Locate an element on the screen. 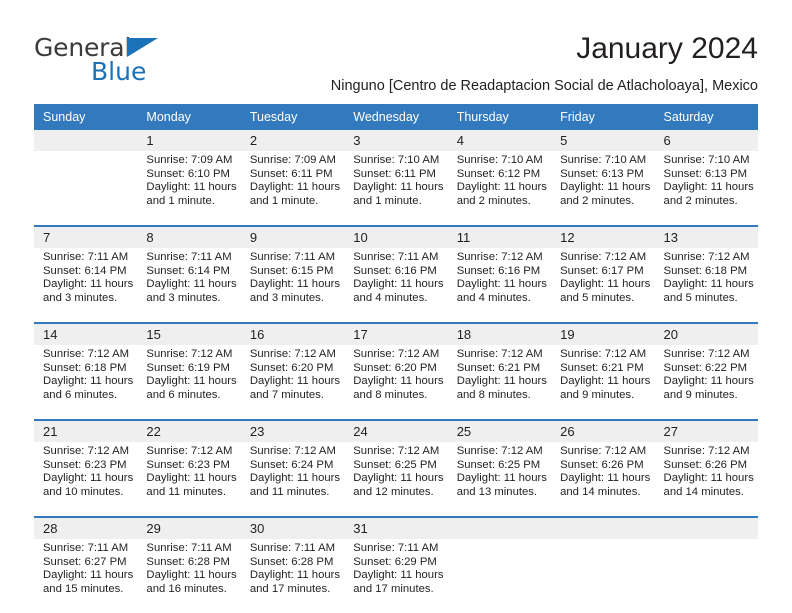 Image resolution: width=792 pixels, height=613 pixels. day-number: 3 is located at coordinates (396, 140).